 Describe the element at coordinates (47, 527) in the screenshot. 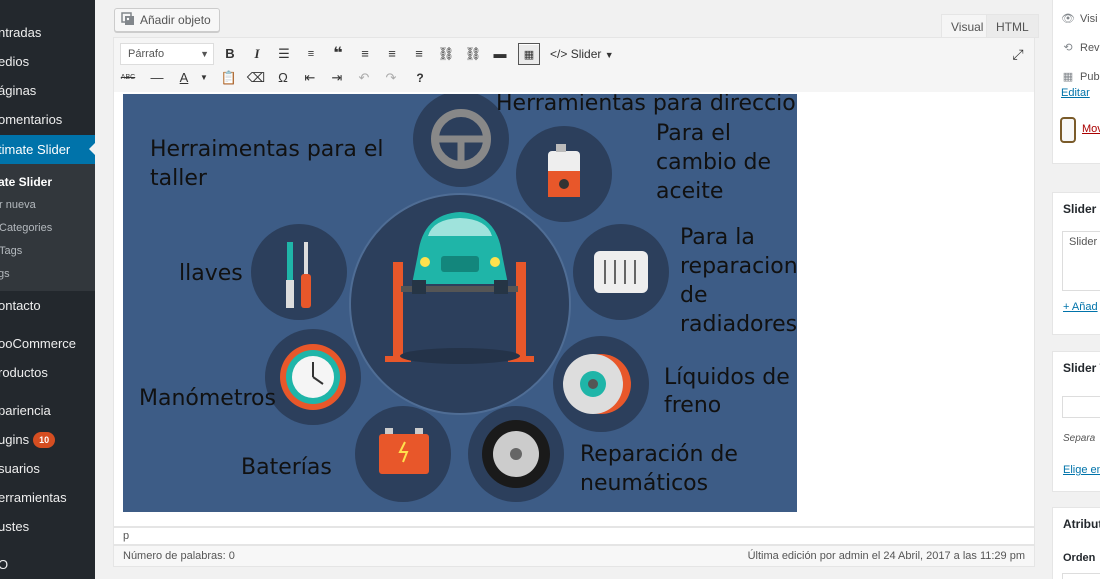

I see `menu-ajustes: ustes` at that location.